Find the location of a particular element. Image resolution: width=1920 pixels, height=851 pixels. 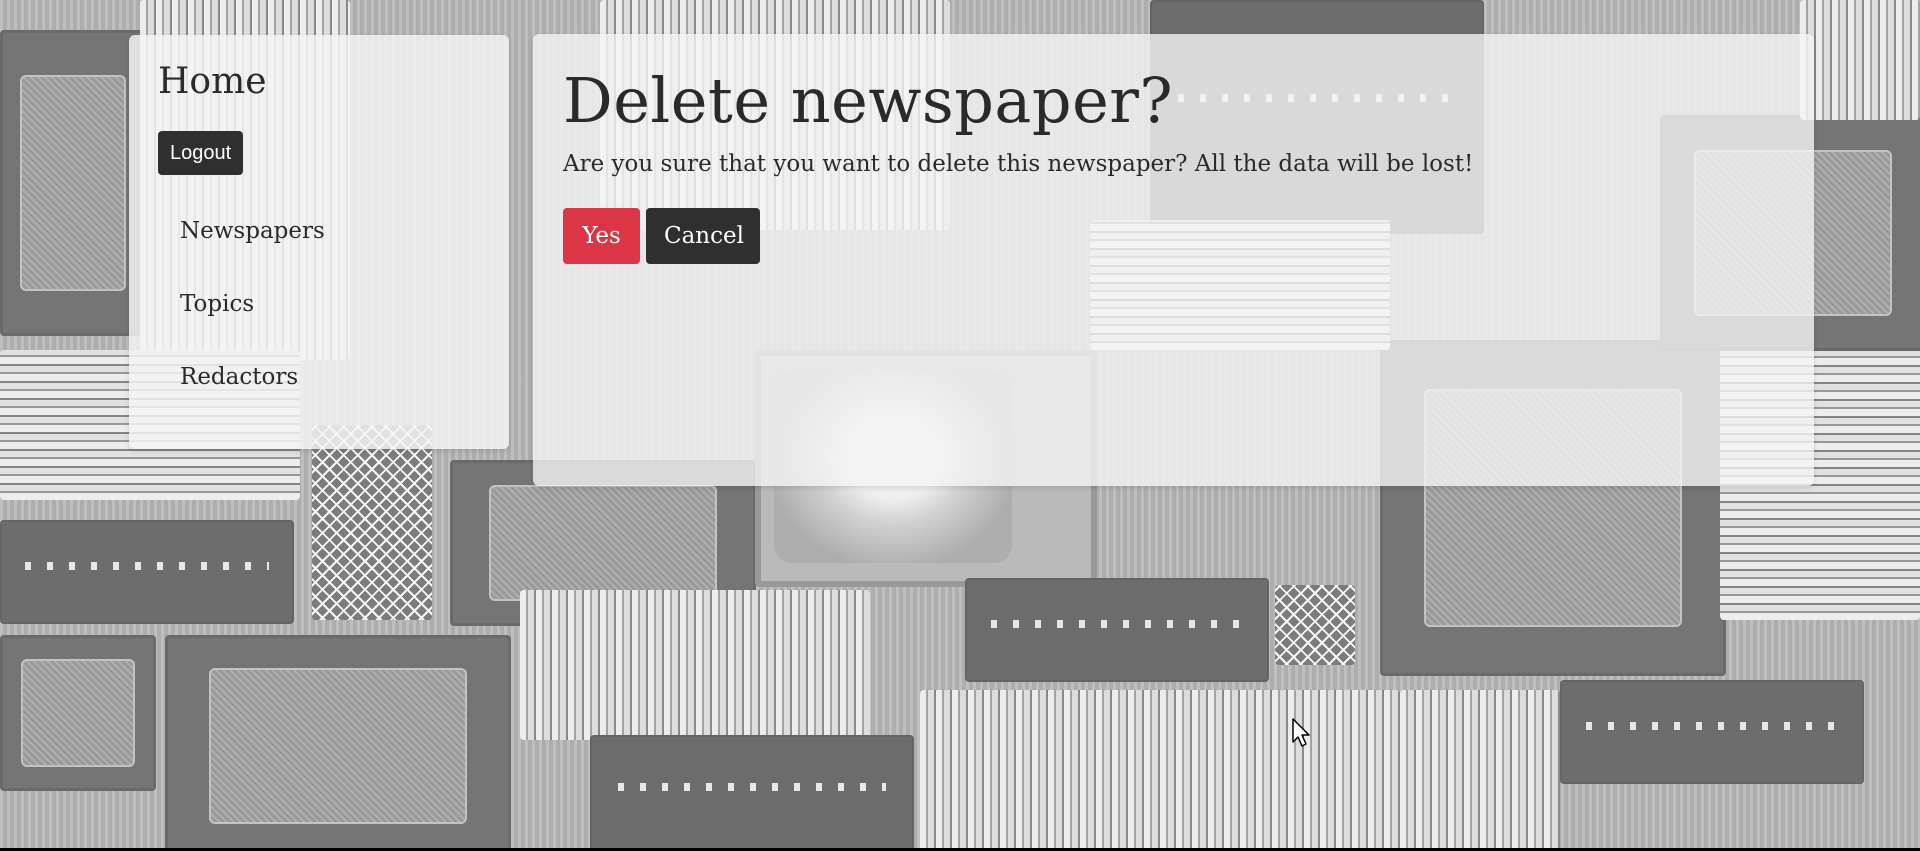

logout-button: Logout is located at coordinates (201, 153).